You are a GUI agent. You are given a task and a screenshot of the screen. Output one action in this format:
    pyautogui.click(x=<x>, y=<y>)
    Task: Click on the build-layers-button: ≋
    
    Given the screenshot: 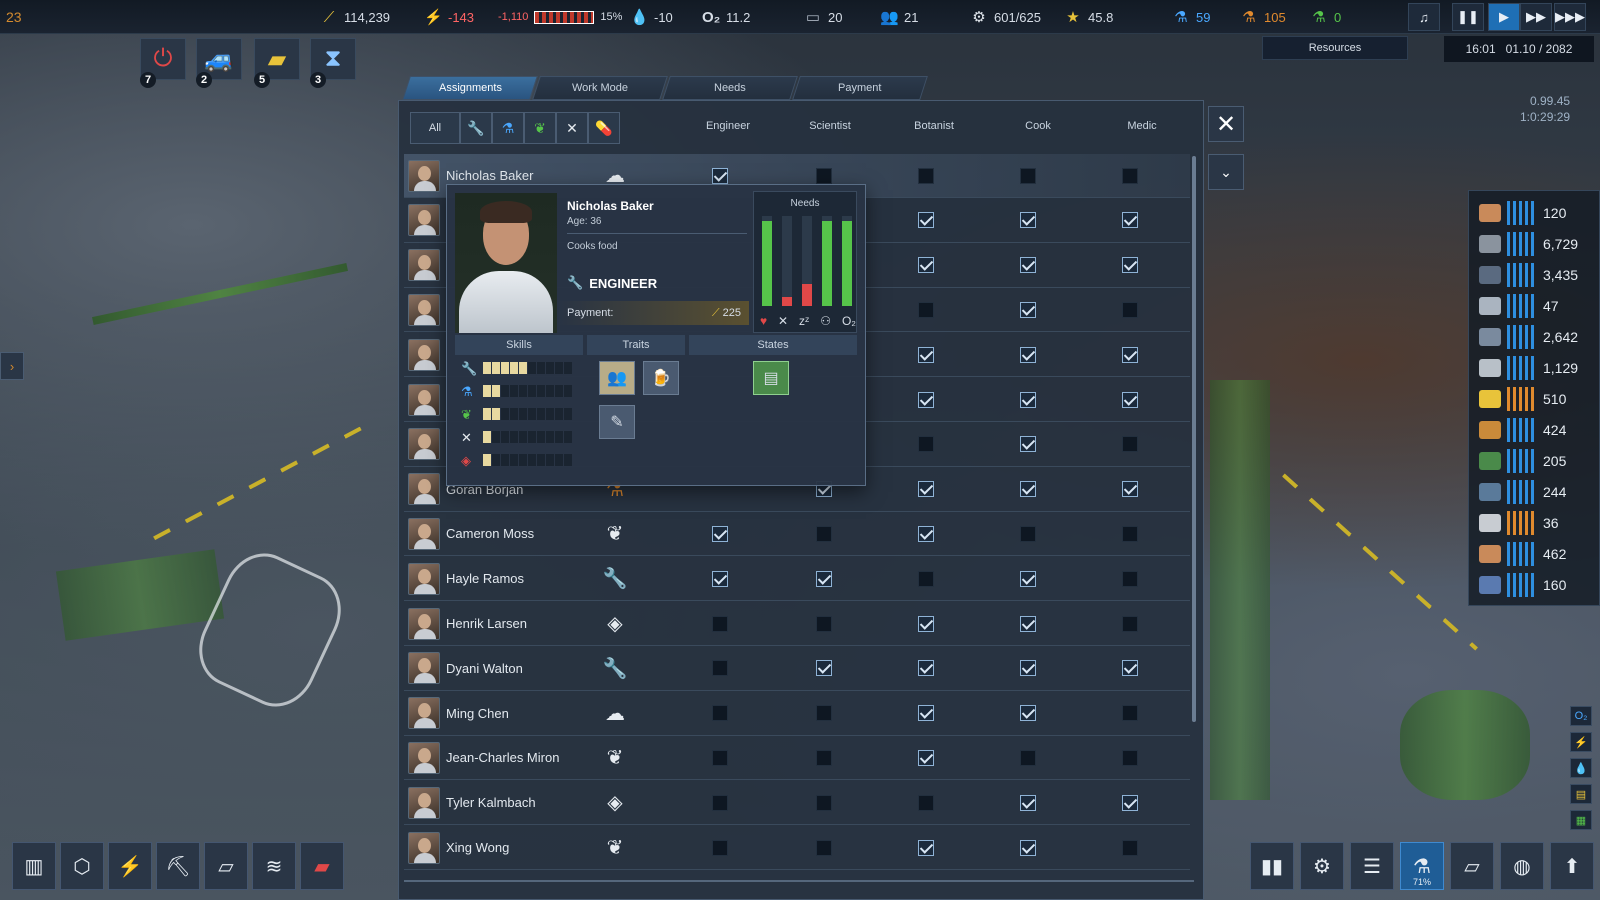 What is the action you would take?
    pyautogui.click(x=274, y=866)
    